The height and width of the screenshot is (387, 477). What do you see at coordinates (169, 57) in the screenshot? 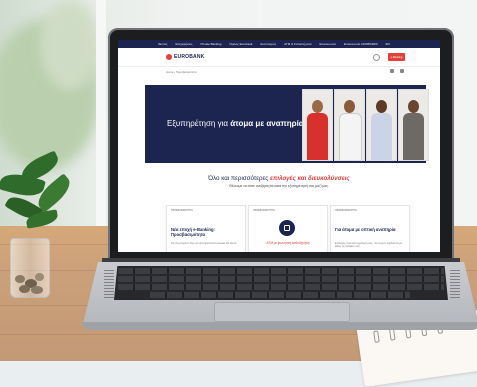
I see `eurobank-logo-icon` at bounding box center [169, 57].